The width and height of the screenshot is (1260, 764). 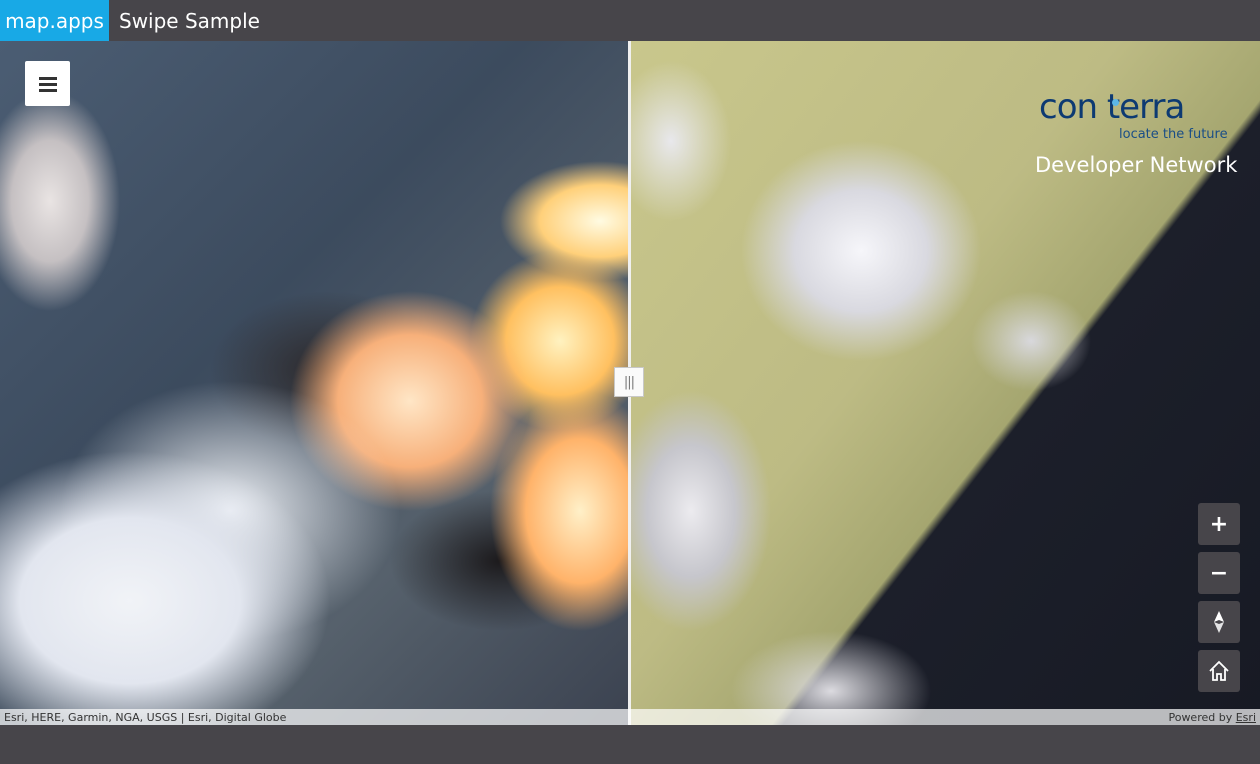 I want to click on bottom-bar, so click(x=630, y=744).